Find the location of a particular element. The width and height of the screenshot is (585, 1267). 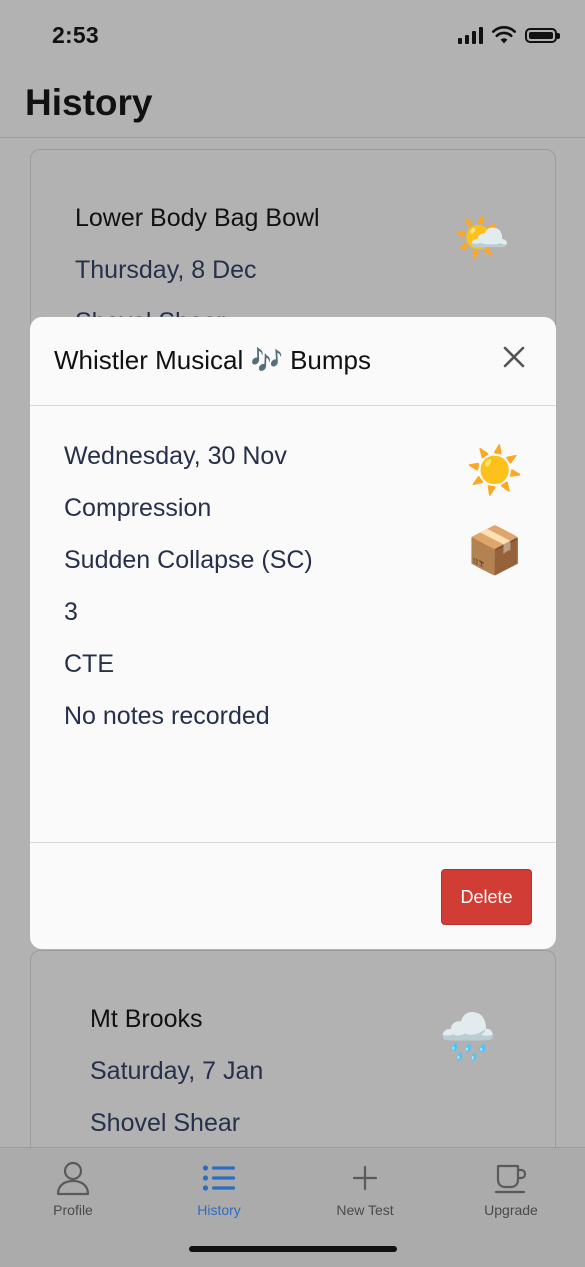

close-icon is located at coordinates (514, 357).